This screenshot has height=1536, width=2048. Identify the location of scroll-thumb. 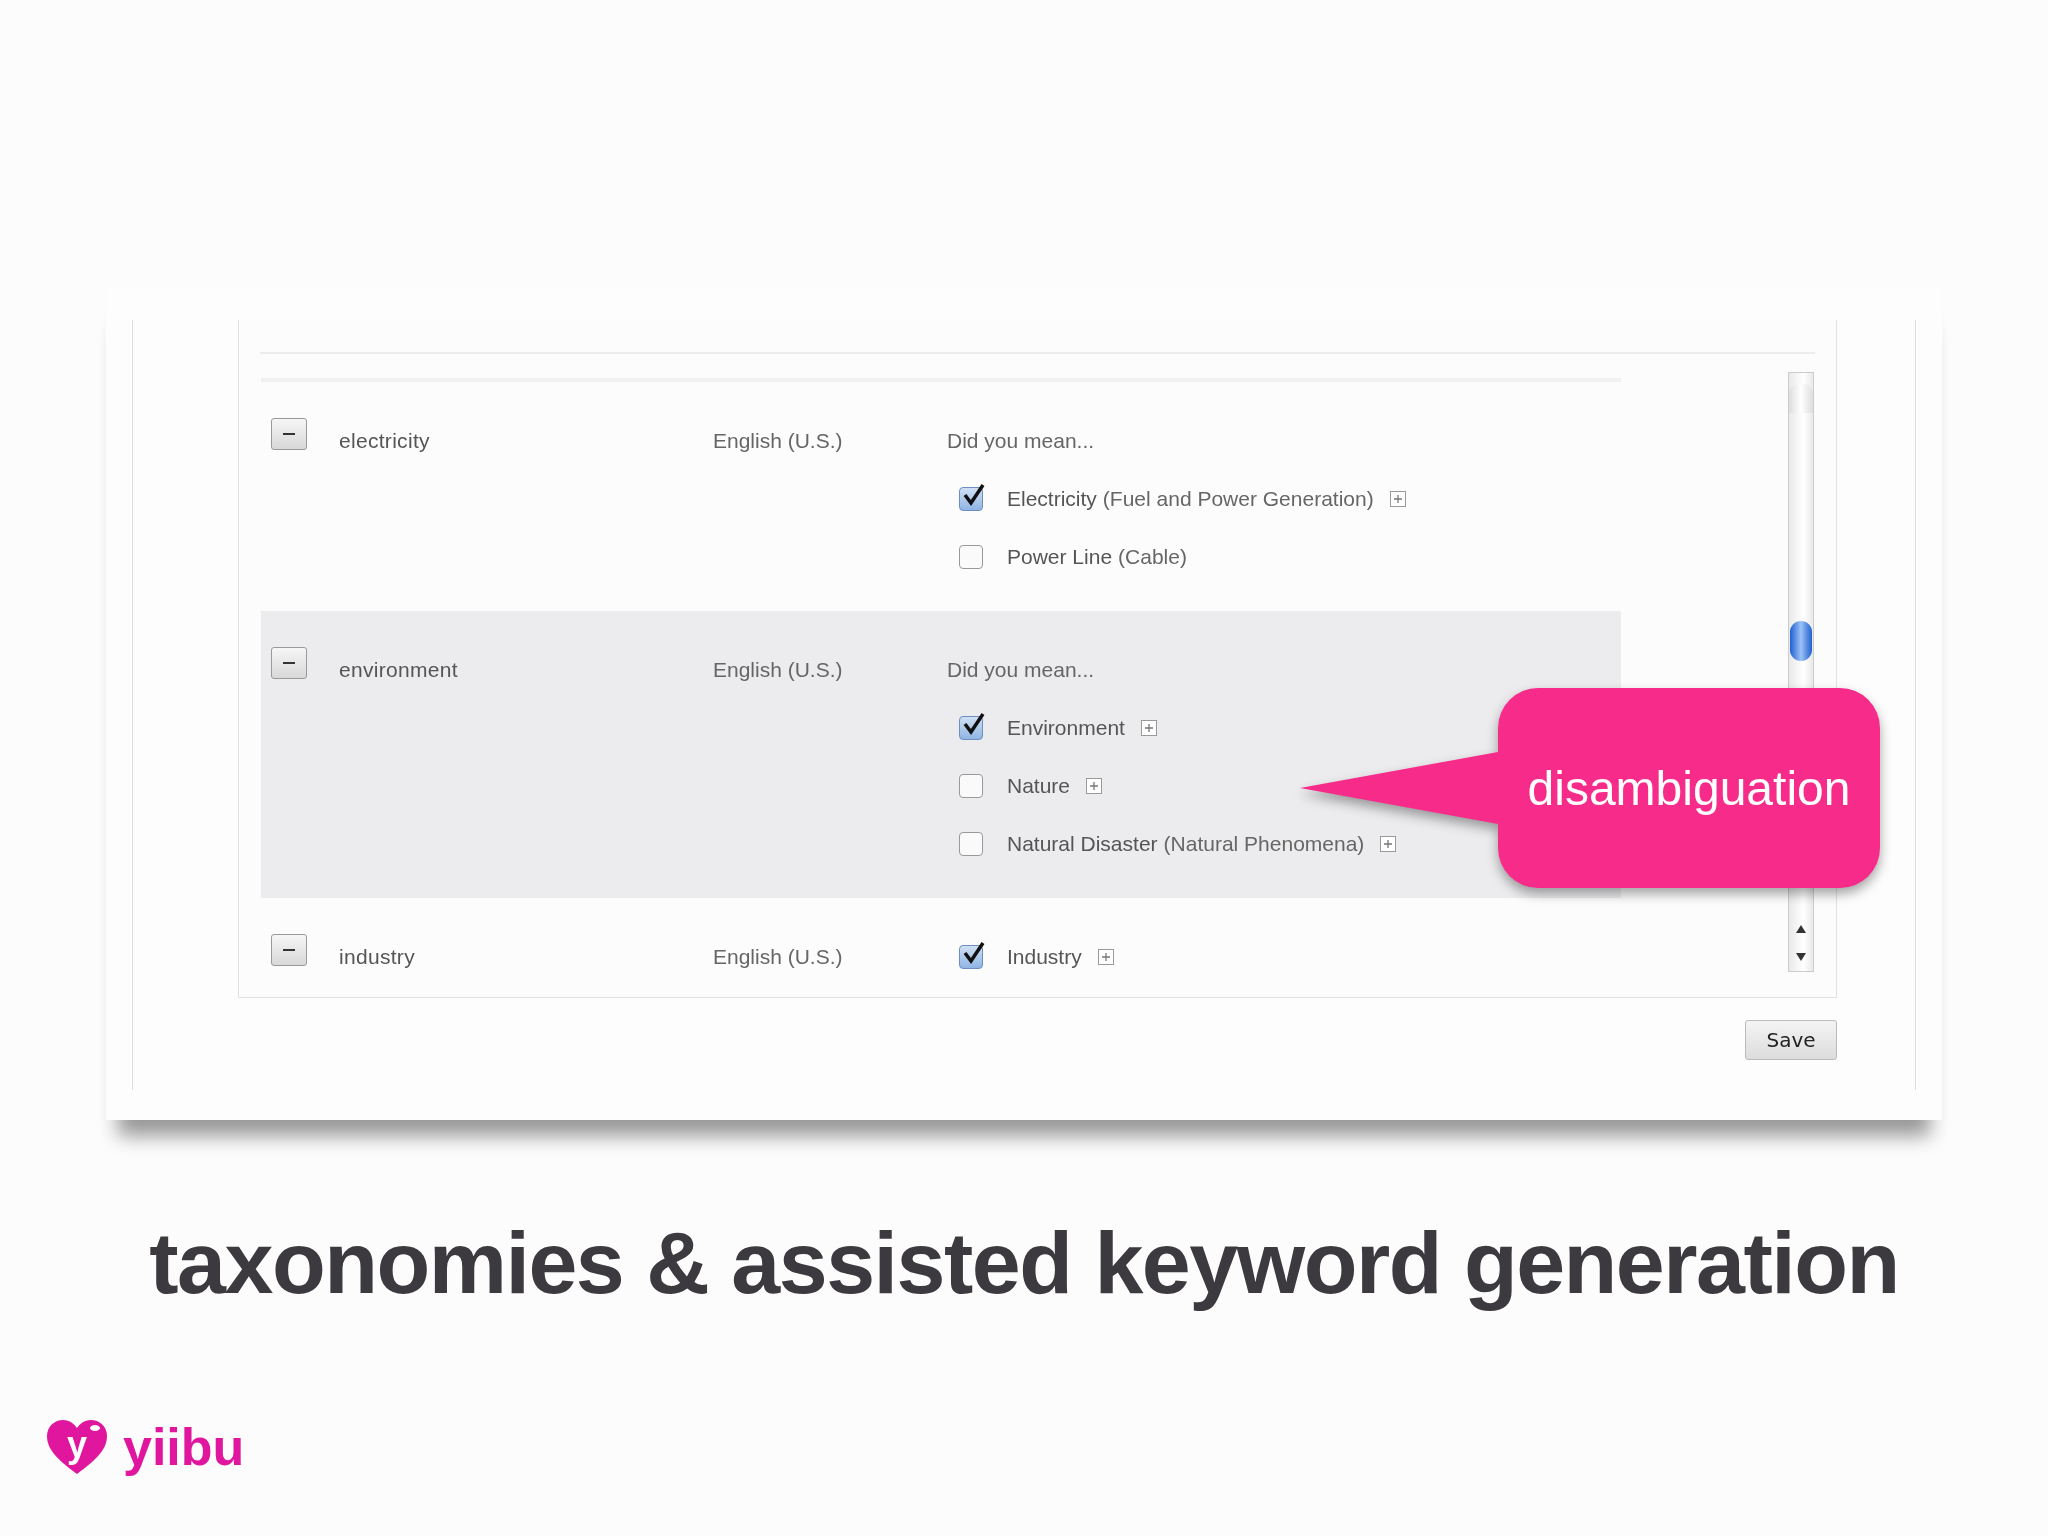
(1801, 641).